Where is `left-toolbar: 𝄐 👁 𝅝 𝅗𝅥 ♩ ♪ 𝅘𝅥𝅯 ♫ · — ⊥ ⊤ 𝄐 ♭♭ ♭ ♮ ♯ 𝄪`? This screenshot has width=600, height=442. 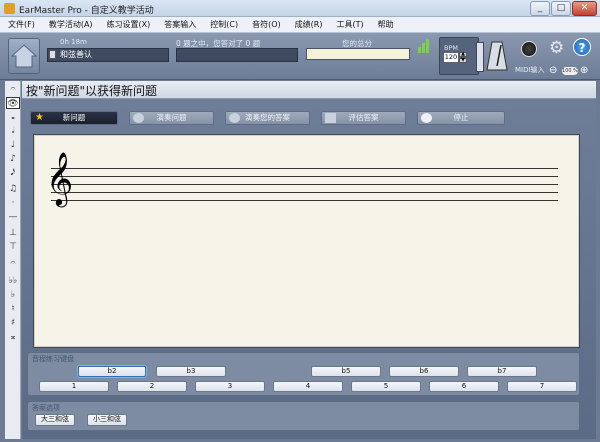
left-toolbar: 𝄐 👁 𝅝 𝅗𝅥 ♩ ♪ 𝅘𝅥𝅯 ♫ · — ⊥ ⊤ 𝄐 ♭♭ ♭ ♮ ♯ 𝄪 is located at coordinates (13, 260).